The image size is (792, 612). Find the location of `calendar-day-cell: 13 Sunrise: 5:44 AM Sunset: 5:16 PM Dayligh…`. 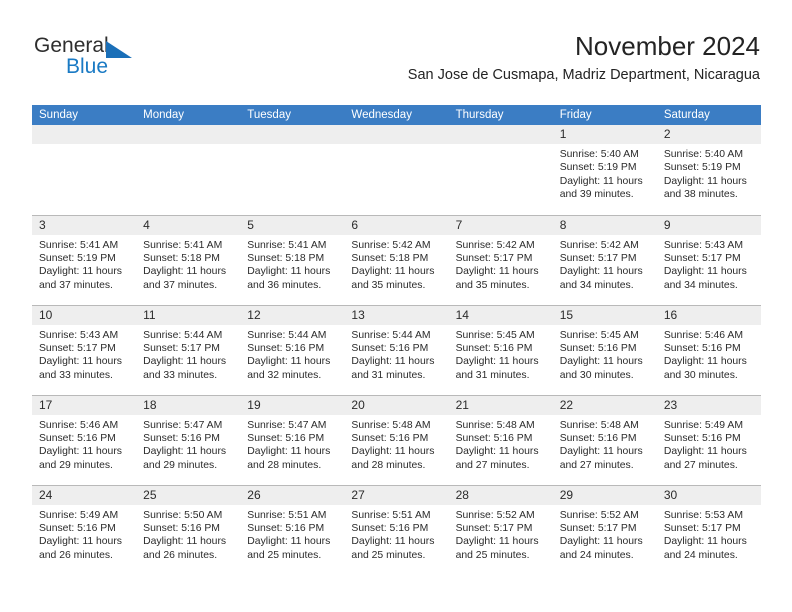

calendar-day-cell: 13 Sunrise: 5:44 AM Sunset: 5:16 PM Dayligh… is located at coordinates (396, 349).